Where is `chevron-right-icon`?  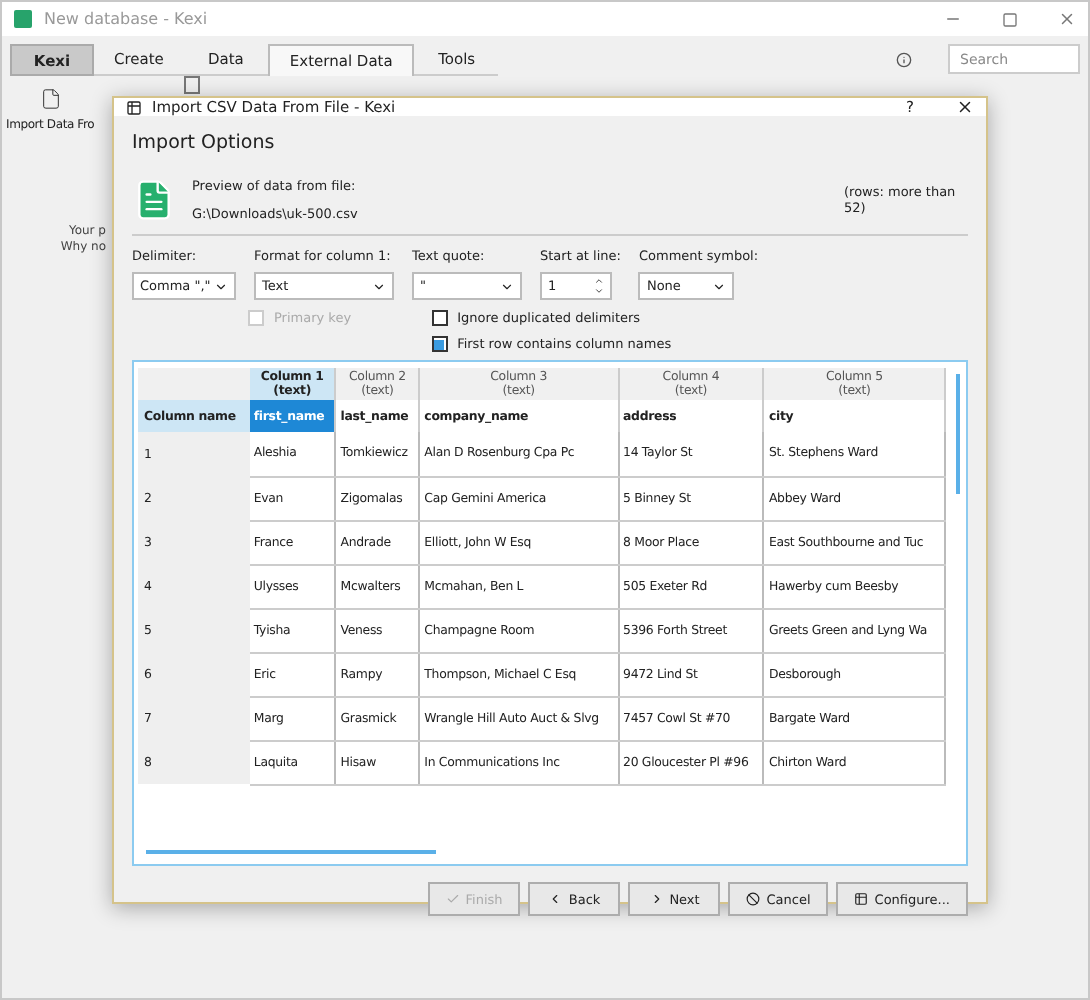
chevron-right-icon is located at coordinates (656, 899).